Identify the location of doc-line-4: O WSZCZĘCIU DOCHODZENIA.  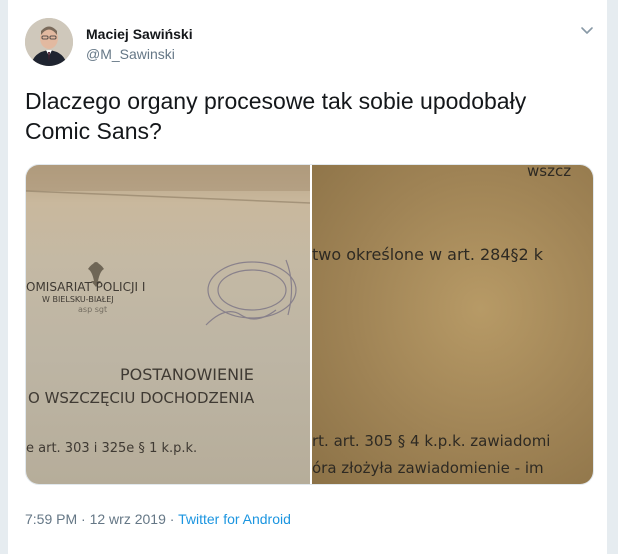
(141, 398).